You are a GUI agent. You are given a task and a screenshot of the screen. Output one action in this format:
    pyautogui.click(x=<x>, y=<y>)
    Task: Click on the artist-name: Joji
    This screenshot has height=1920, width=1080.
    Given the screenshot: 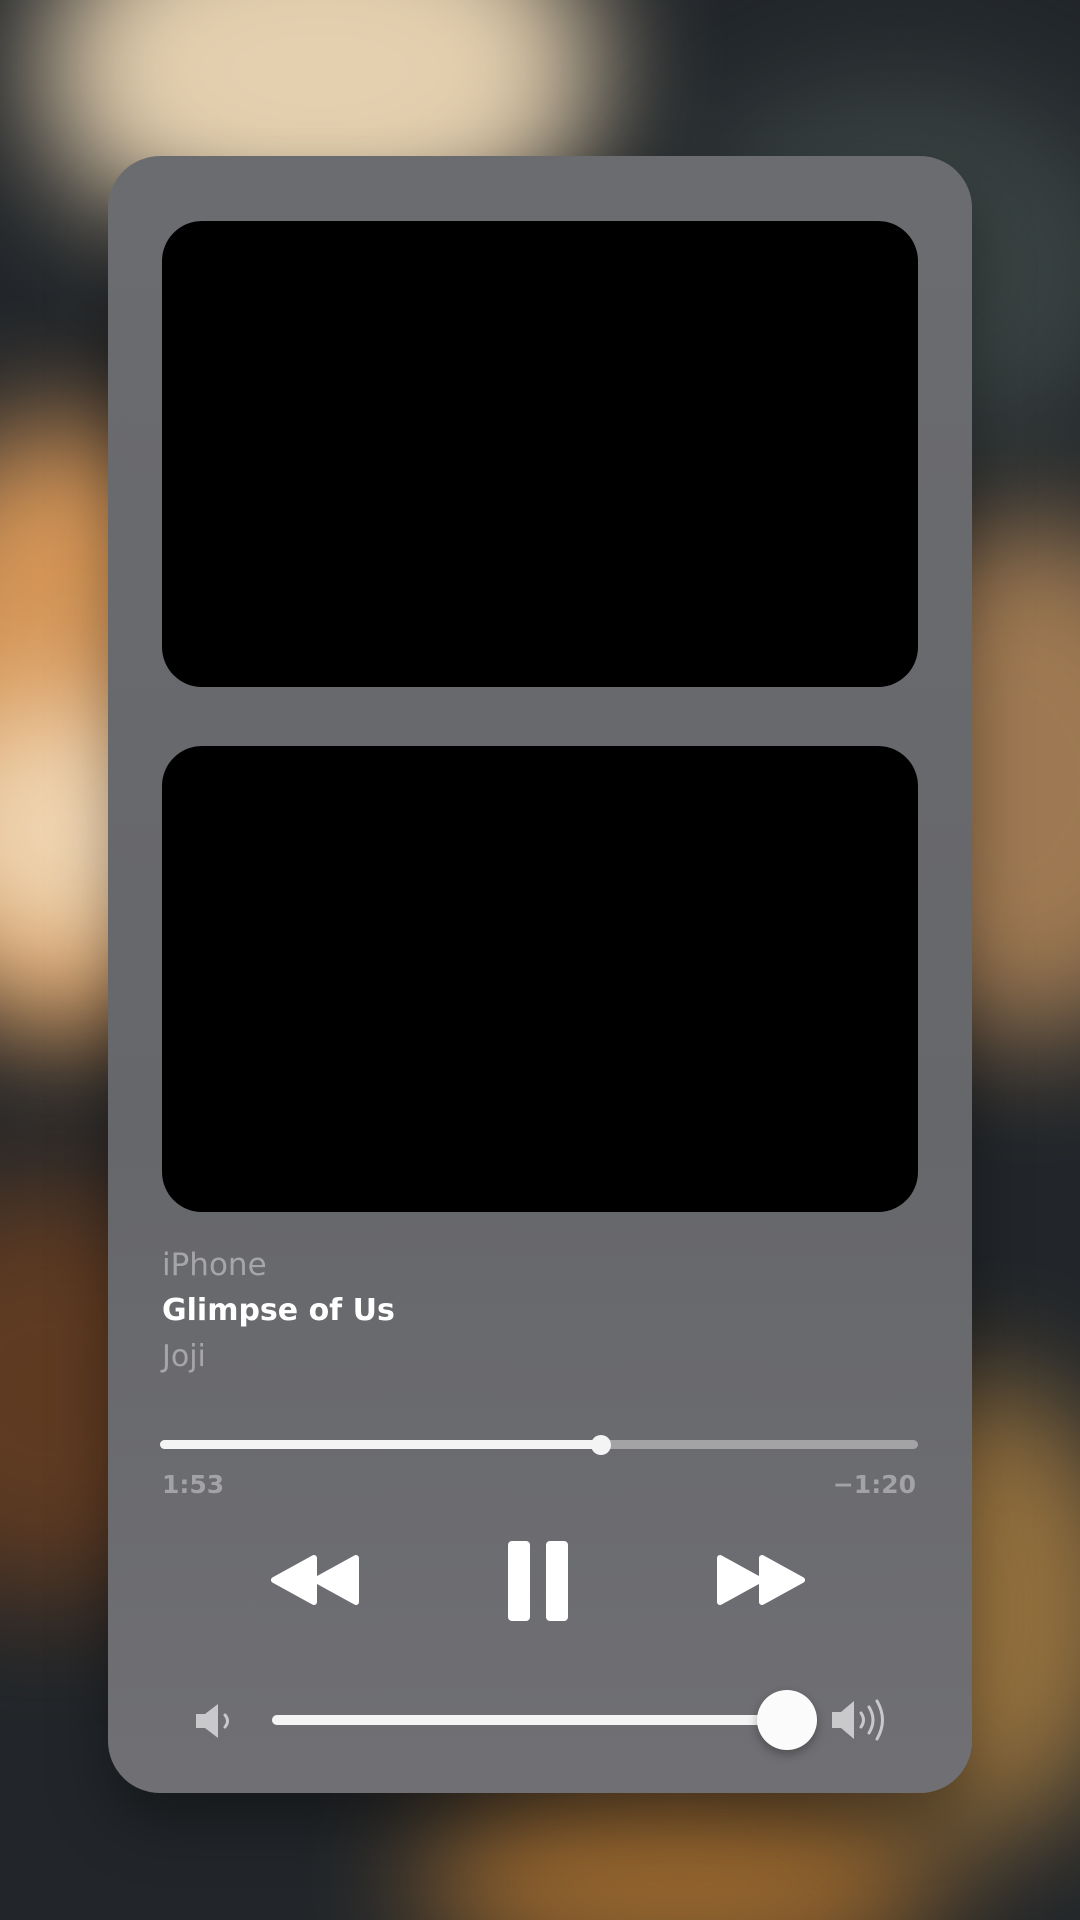 What is the action you would take?
    pyautogui.click(x=184, y=1356)
    